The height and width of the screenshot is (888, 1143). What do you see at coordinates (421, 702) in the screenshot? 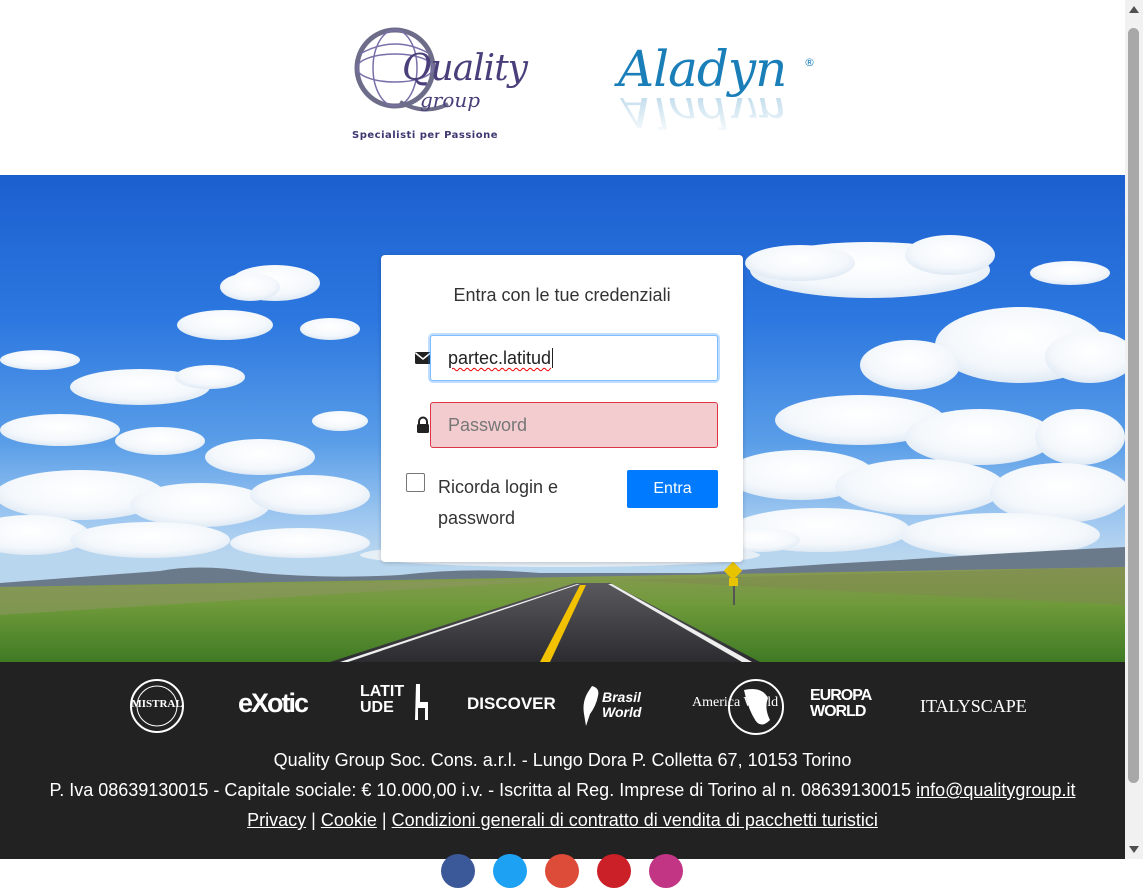
I see `llama-icon` at bounding box center [421, 702].